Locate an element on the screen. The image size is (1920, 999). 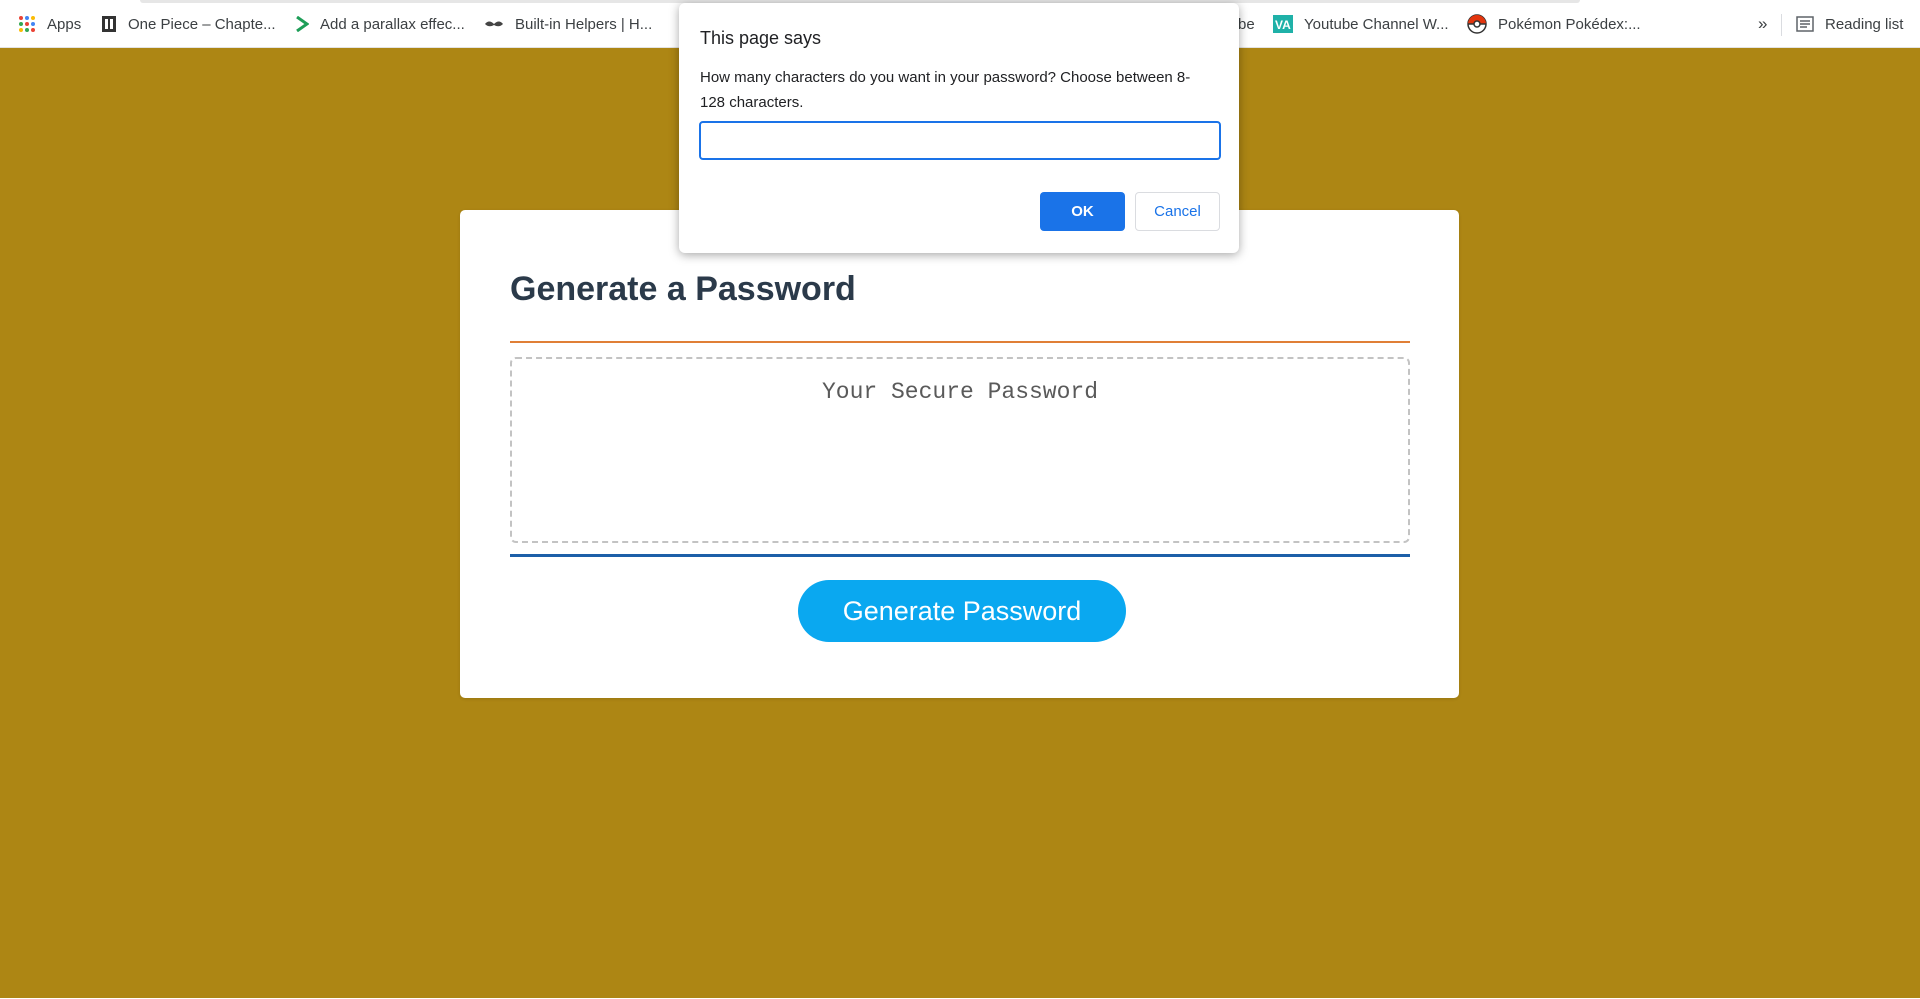
bookmark-label: Apps is located at coordinates (64, 24).